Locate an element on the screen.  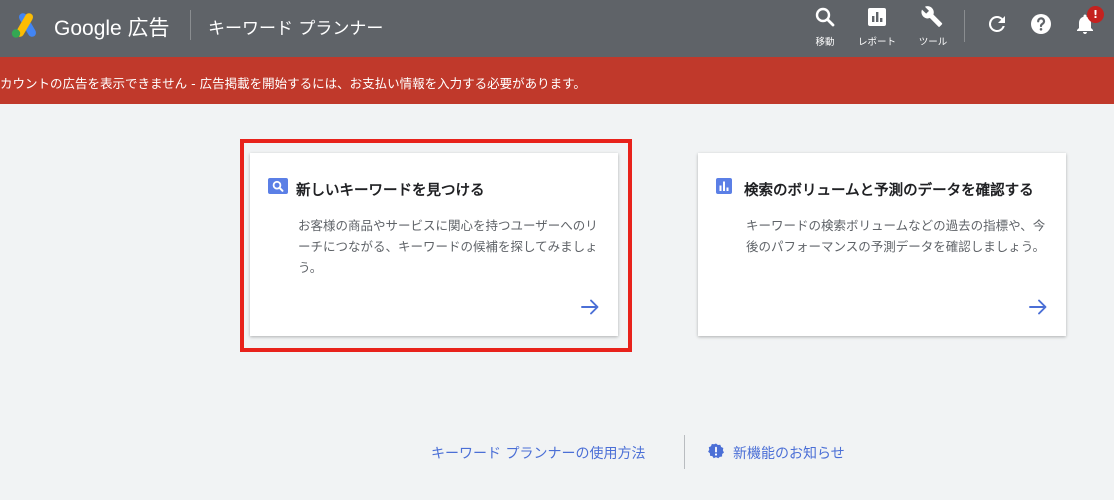
brand-name: Google 広告 is located at coordinates (112, 28).